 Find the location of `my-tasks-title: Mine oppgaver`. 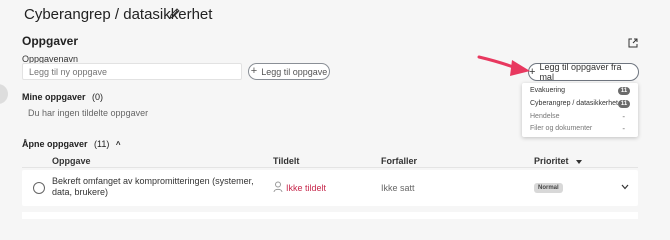

my-tasks-title: Mine oppgaver is located at coordinates (54, 97).